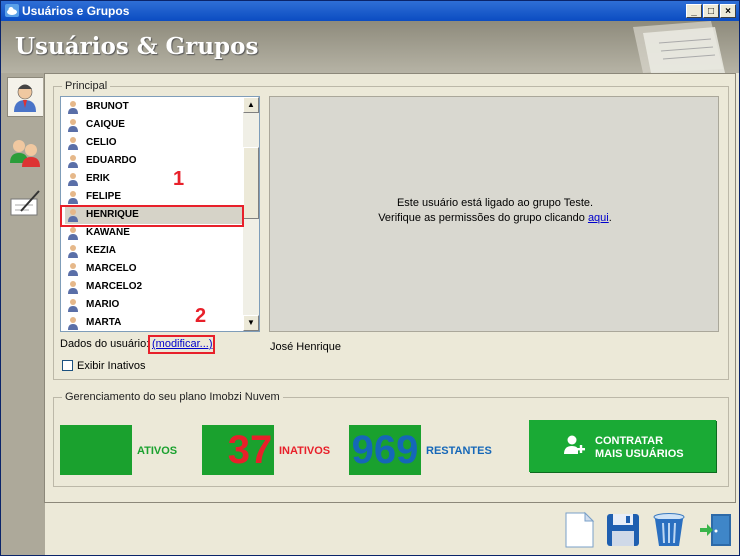 Image resolution: width=740 pixels, height=556 pixels. Describe the element at coordinates (598, 218) in the screenshot. I see `permissions-here-link: aqui` at that location.